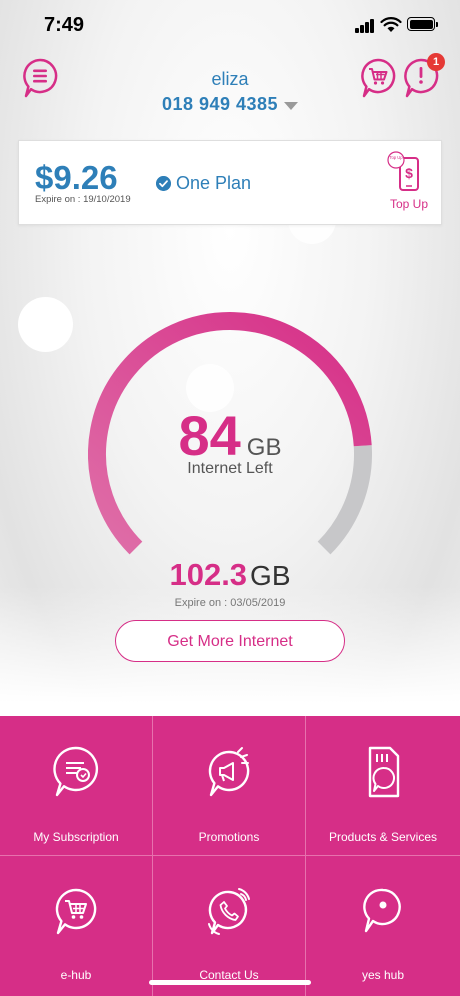 This screenshot has width=460, height=996. What do you see at coordinates (396, 157) in the screenshot?
I see `svg-text: Top Up` at bounding box center [396, 157].